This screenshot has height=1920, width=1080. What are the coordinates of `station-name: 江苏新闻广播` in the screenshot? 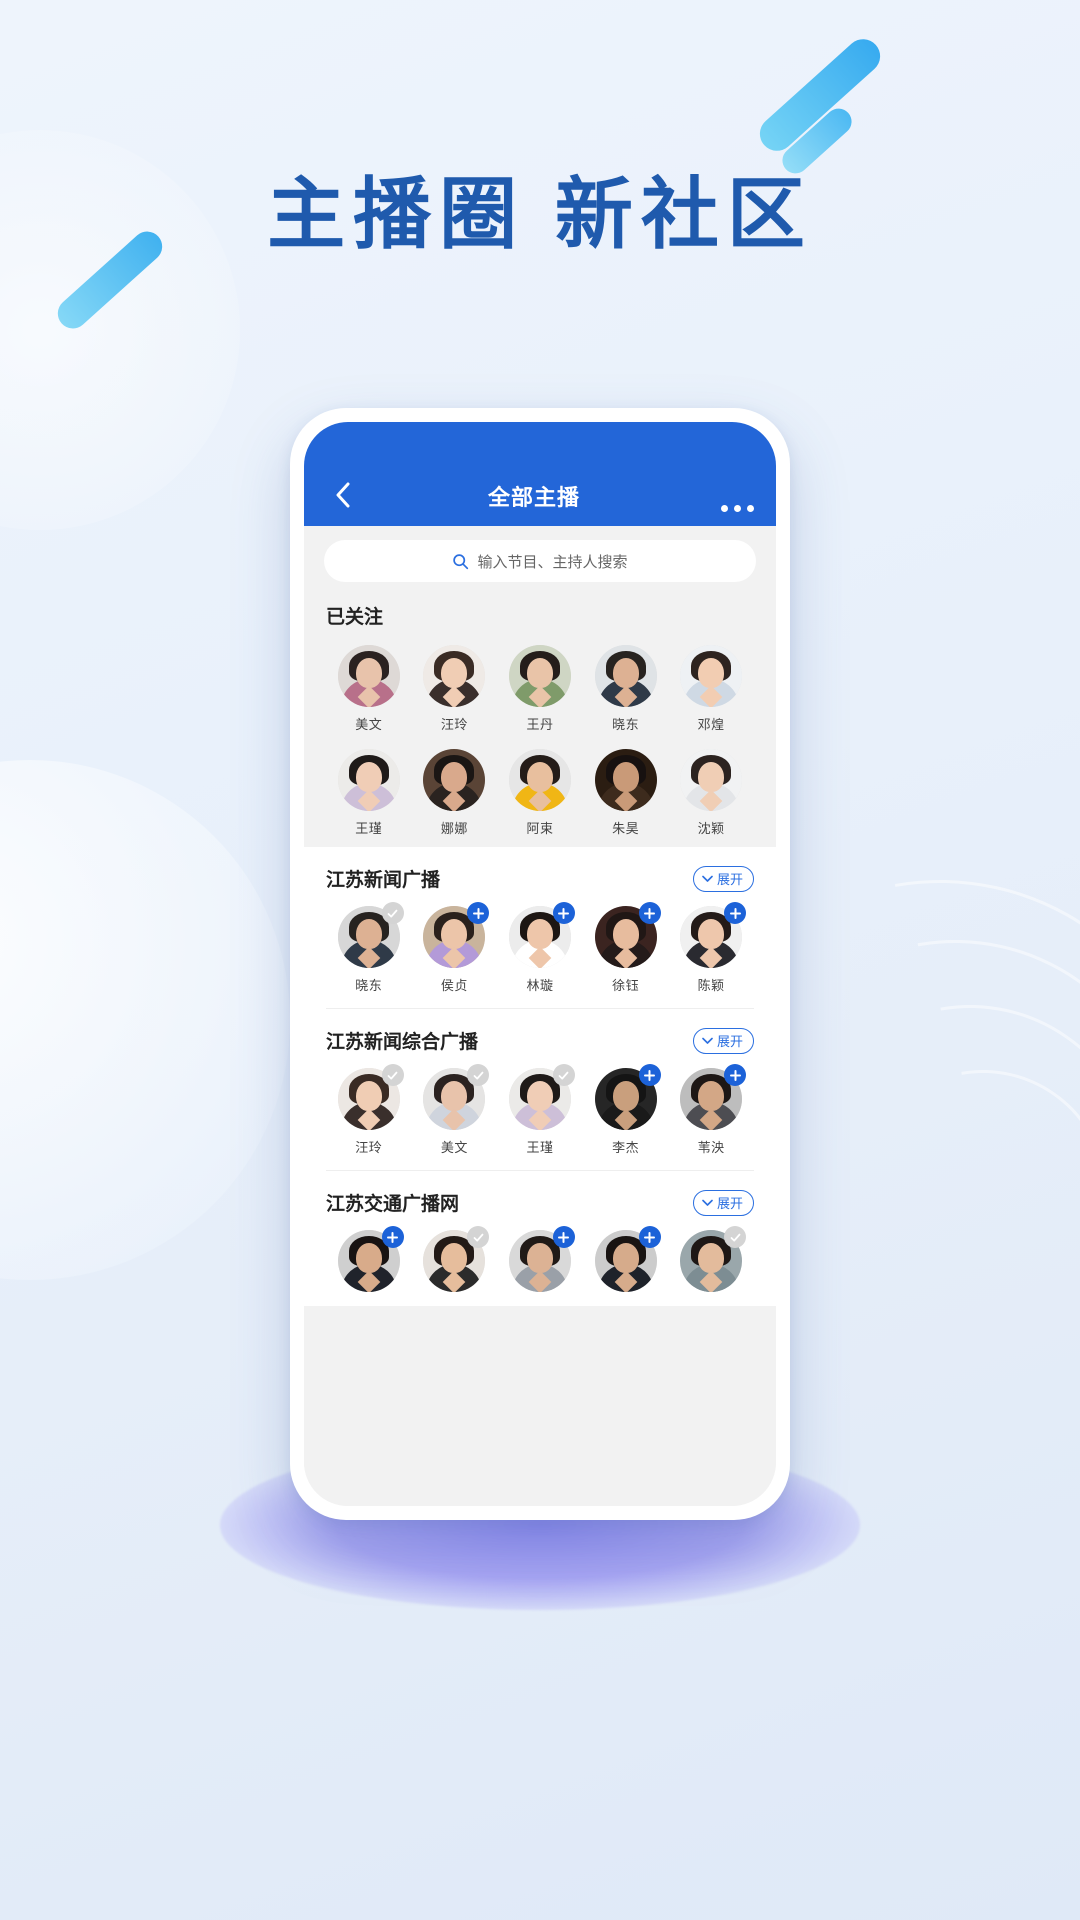 It's located at (383, 880).